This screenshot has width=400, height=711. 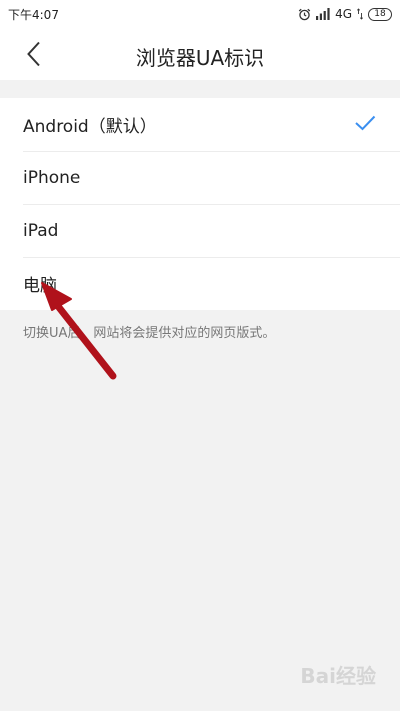 What do you see at coordinates (365, 123) in the screenshot?
I see `checkmark-icon` at bounding box center [365, 123].